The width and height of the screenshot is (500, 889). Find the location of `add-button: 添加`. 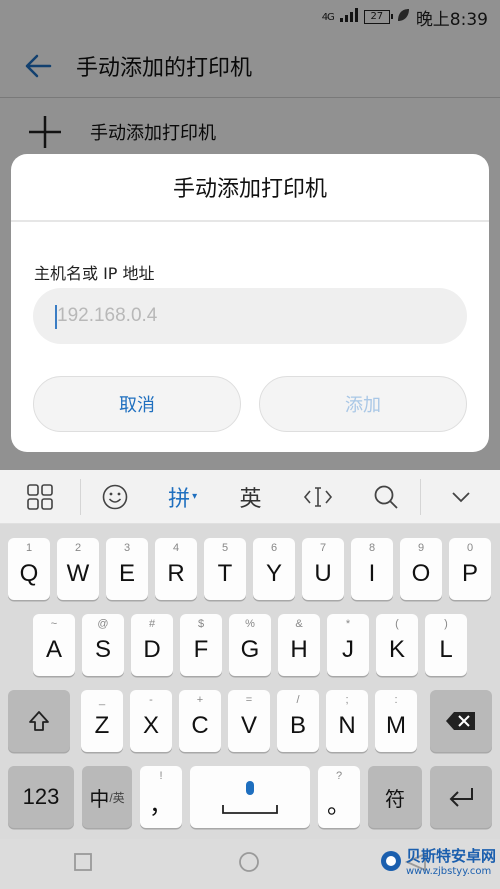

add-button: 添加 is located at coordinates (363, 404).